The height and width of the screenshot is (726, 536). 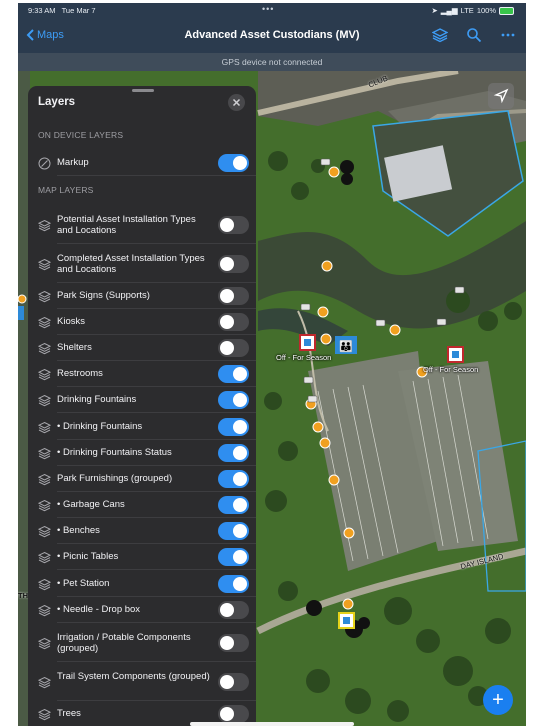 What do you see at coordinates (71, 321) in the screenshot?
I see `layer-label: Kiosks` at bounding box center [71, 321].